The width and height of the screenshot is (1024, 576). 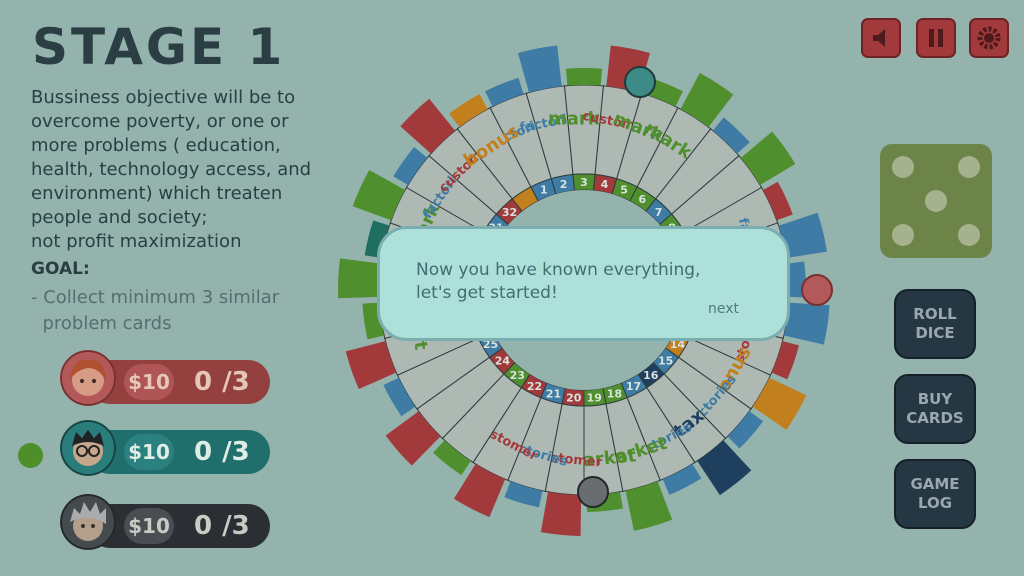 I want to click on next-button: next, so click(x=723, y=309).